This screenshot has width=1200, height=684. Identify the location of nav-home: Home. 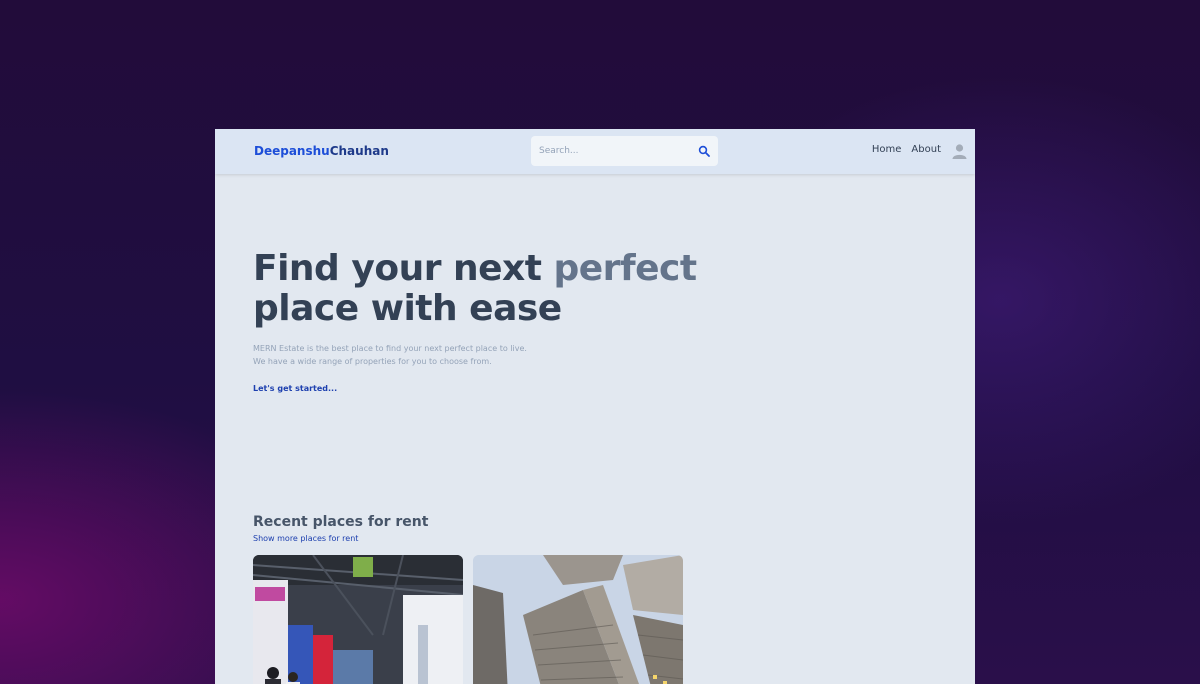
(887, 149).